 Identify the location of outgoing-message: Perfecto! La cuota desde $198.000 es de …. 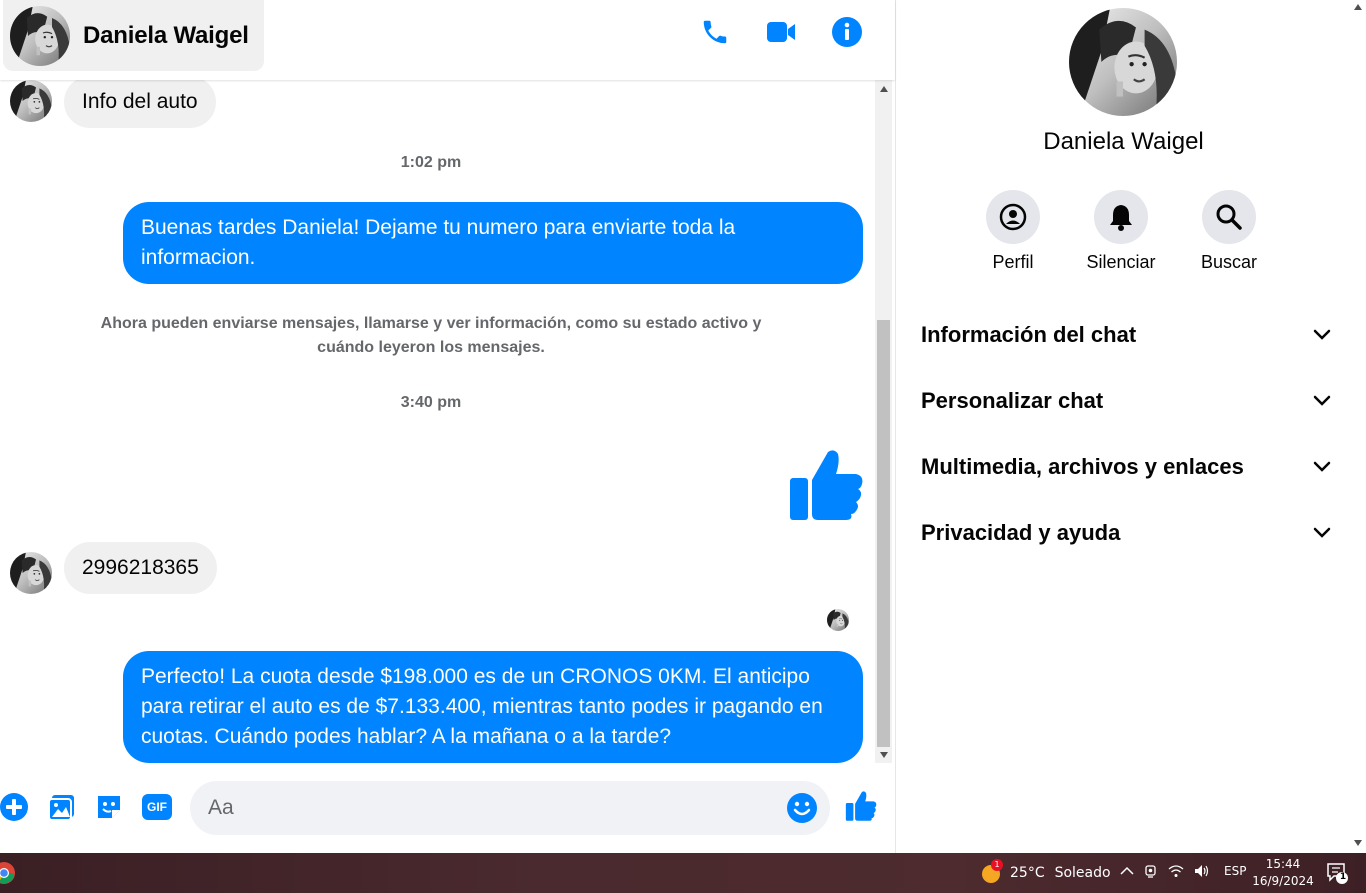
(493, 707).